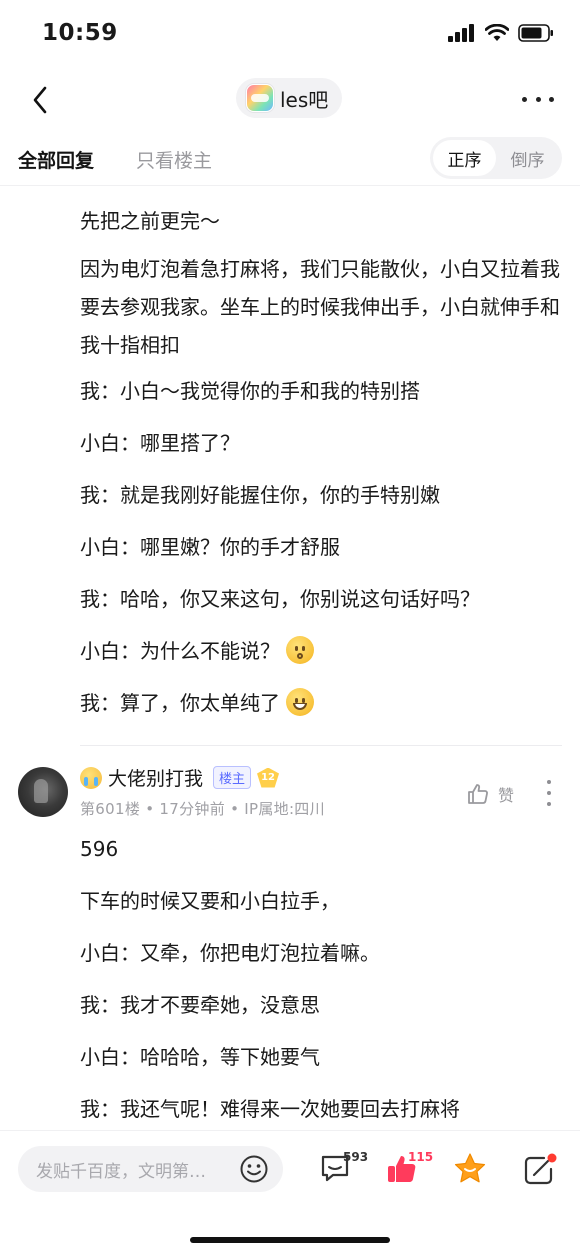  What do you see at coordinates (200, 1005) in the screenshot?
I see `reply-text-line: 我：我才不要牵她，没意思` at bounding box center [200, 1005].